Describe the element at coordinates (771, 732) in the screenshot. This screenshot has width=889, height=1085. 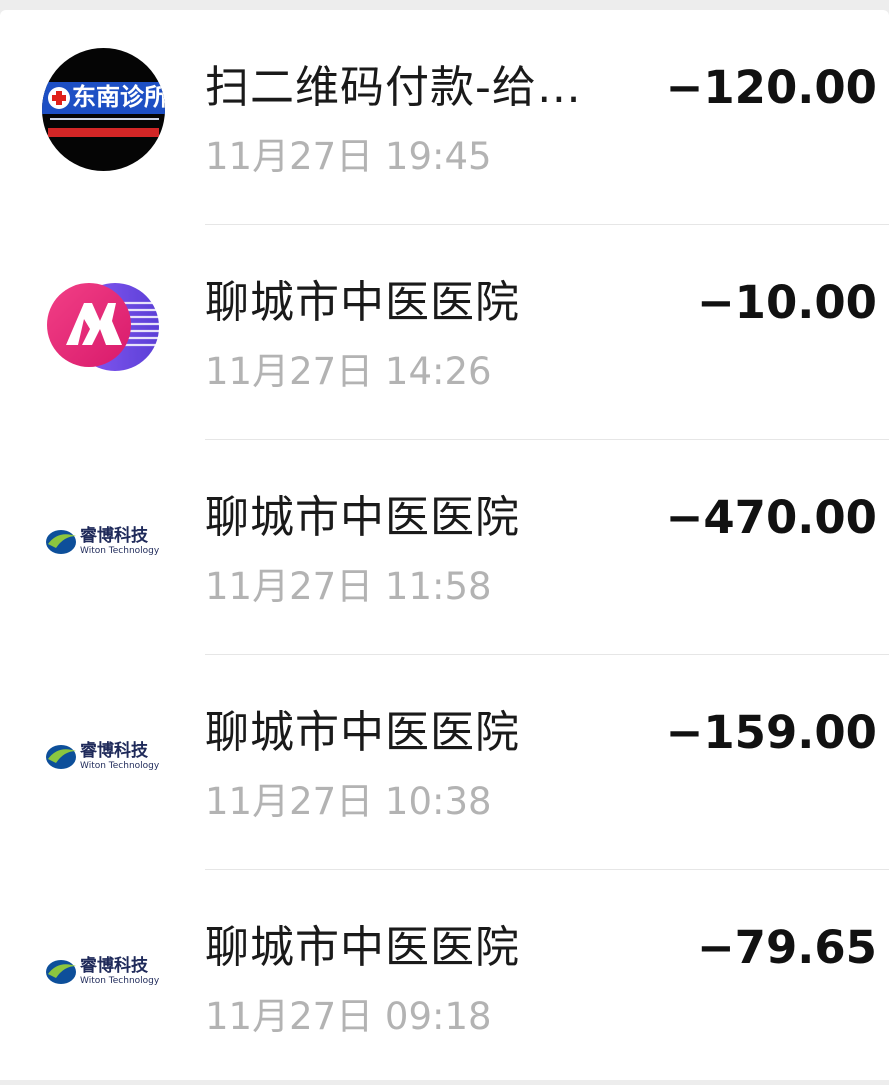
I see `transaction-amount: −159.00` at that location.